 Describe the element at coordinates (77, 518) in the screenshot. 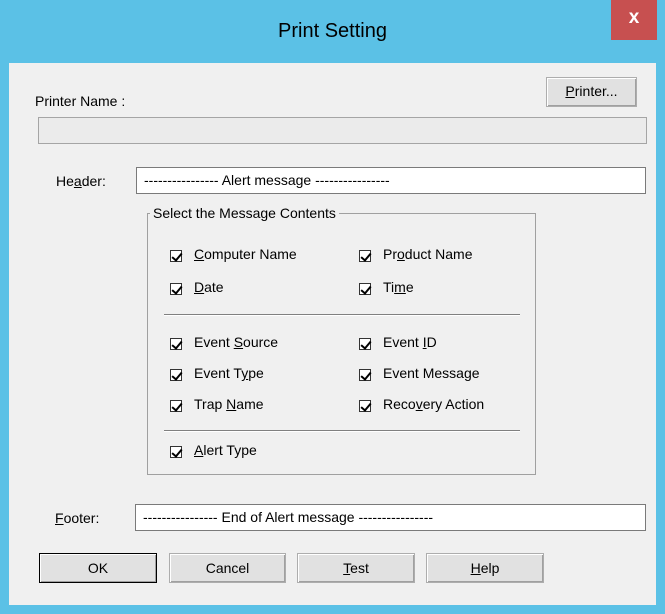

I see `footer-label: Footer:` at that location.